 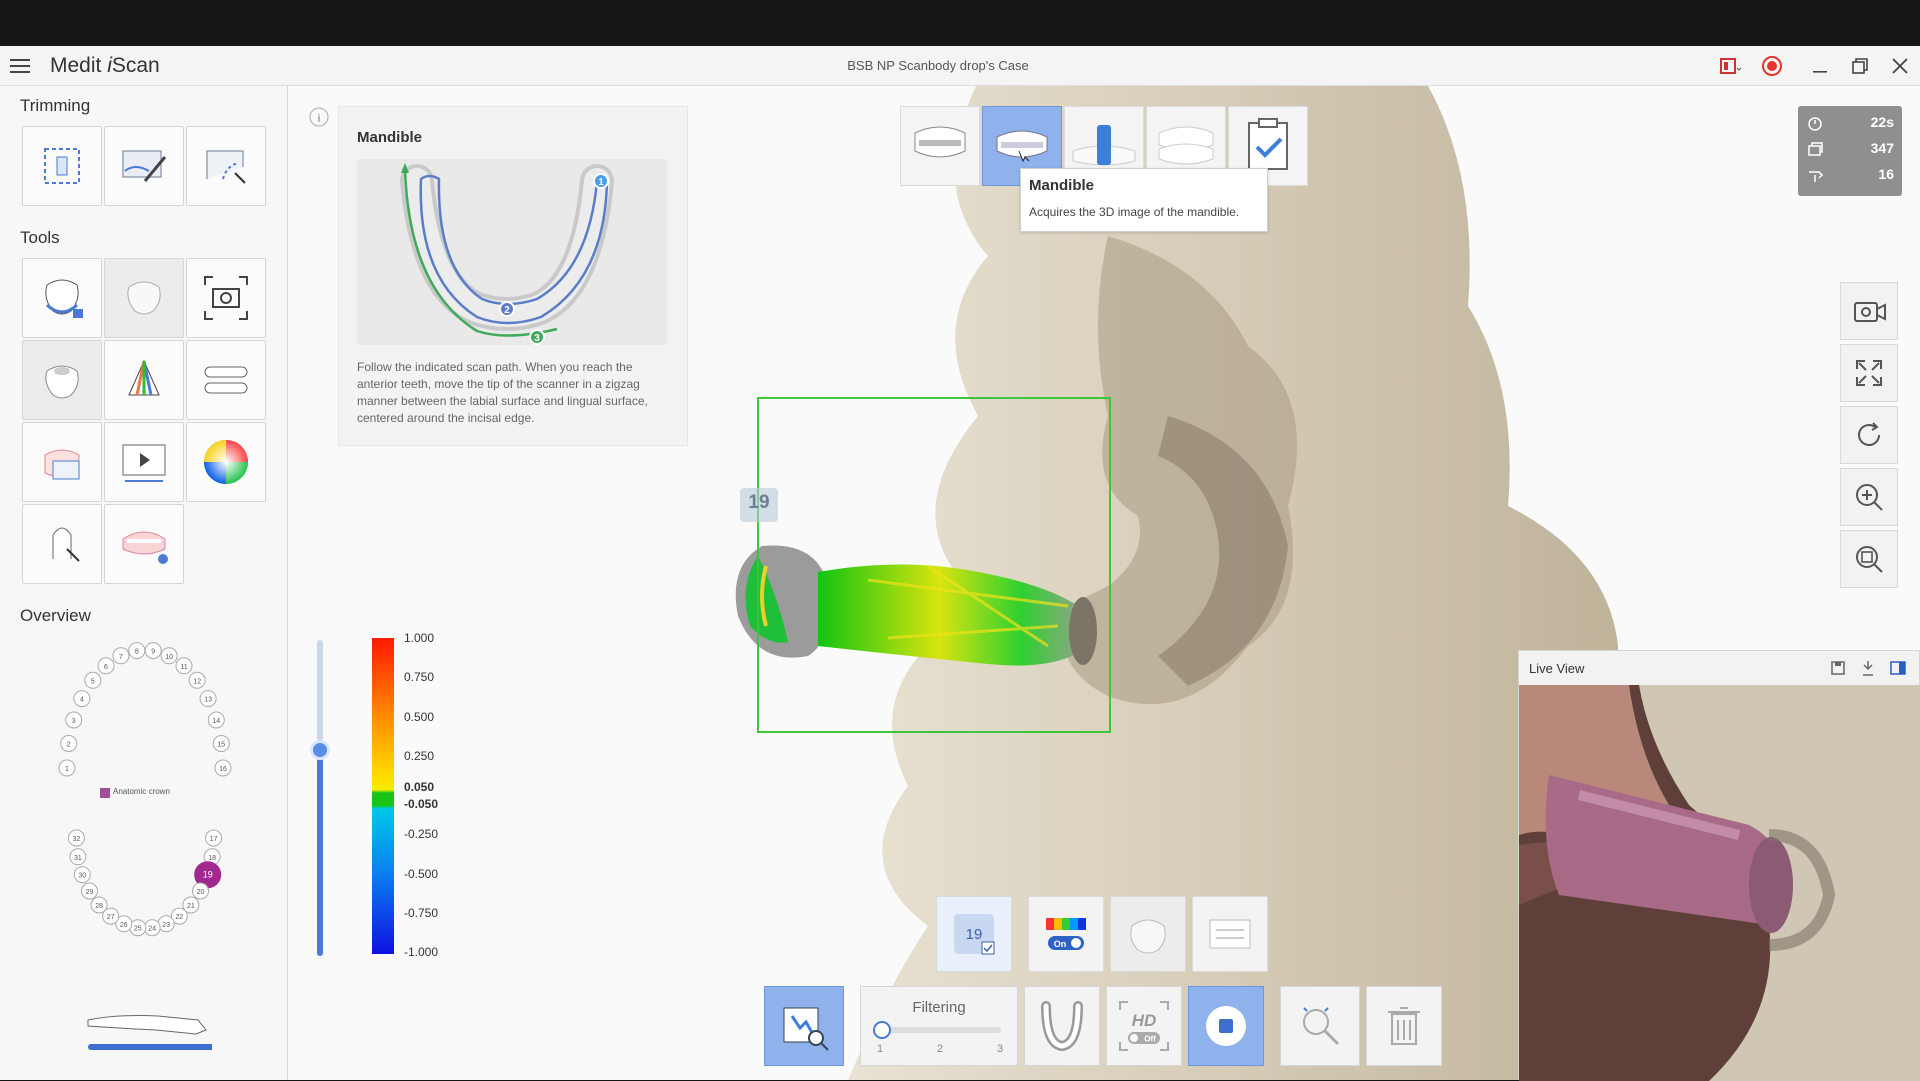 What do you see at coordinates (137, 651) in the screenshot?
I see `tooth-8: 8` at bounding box center [137, 651].